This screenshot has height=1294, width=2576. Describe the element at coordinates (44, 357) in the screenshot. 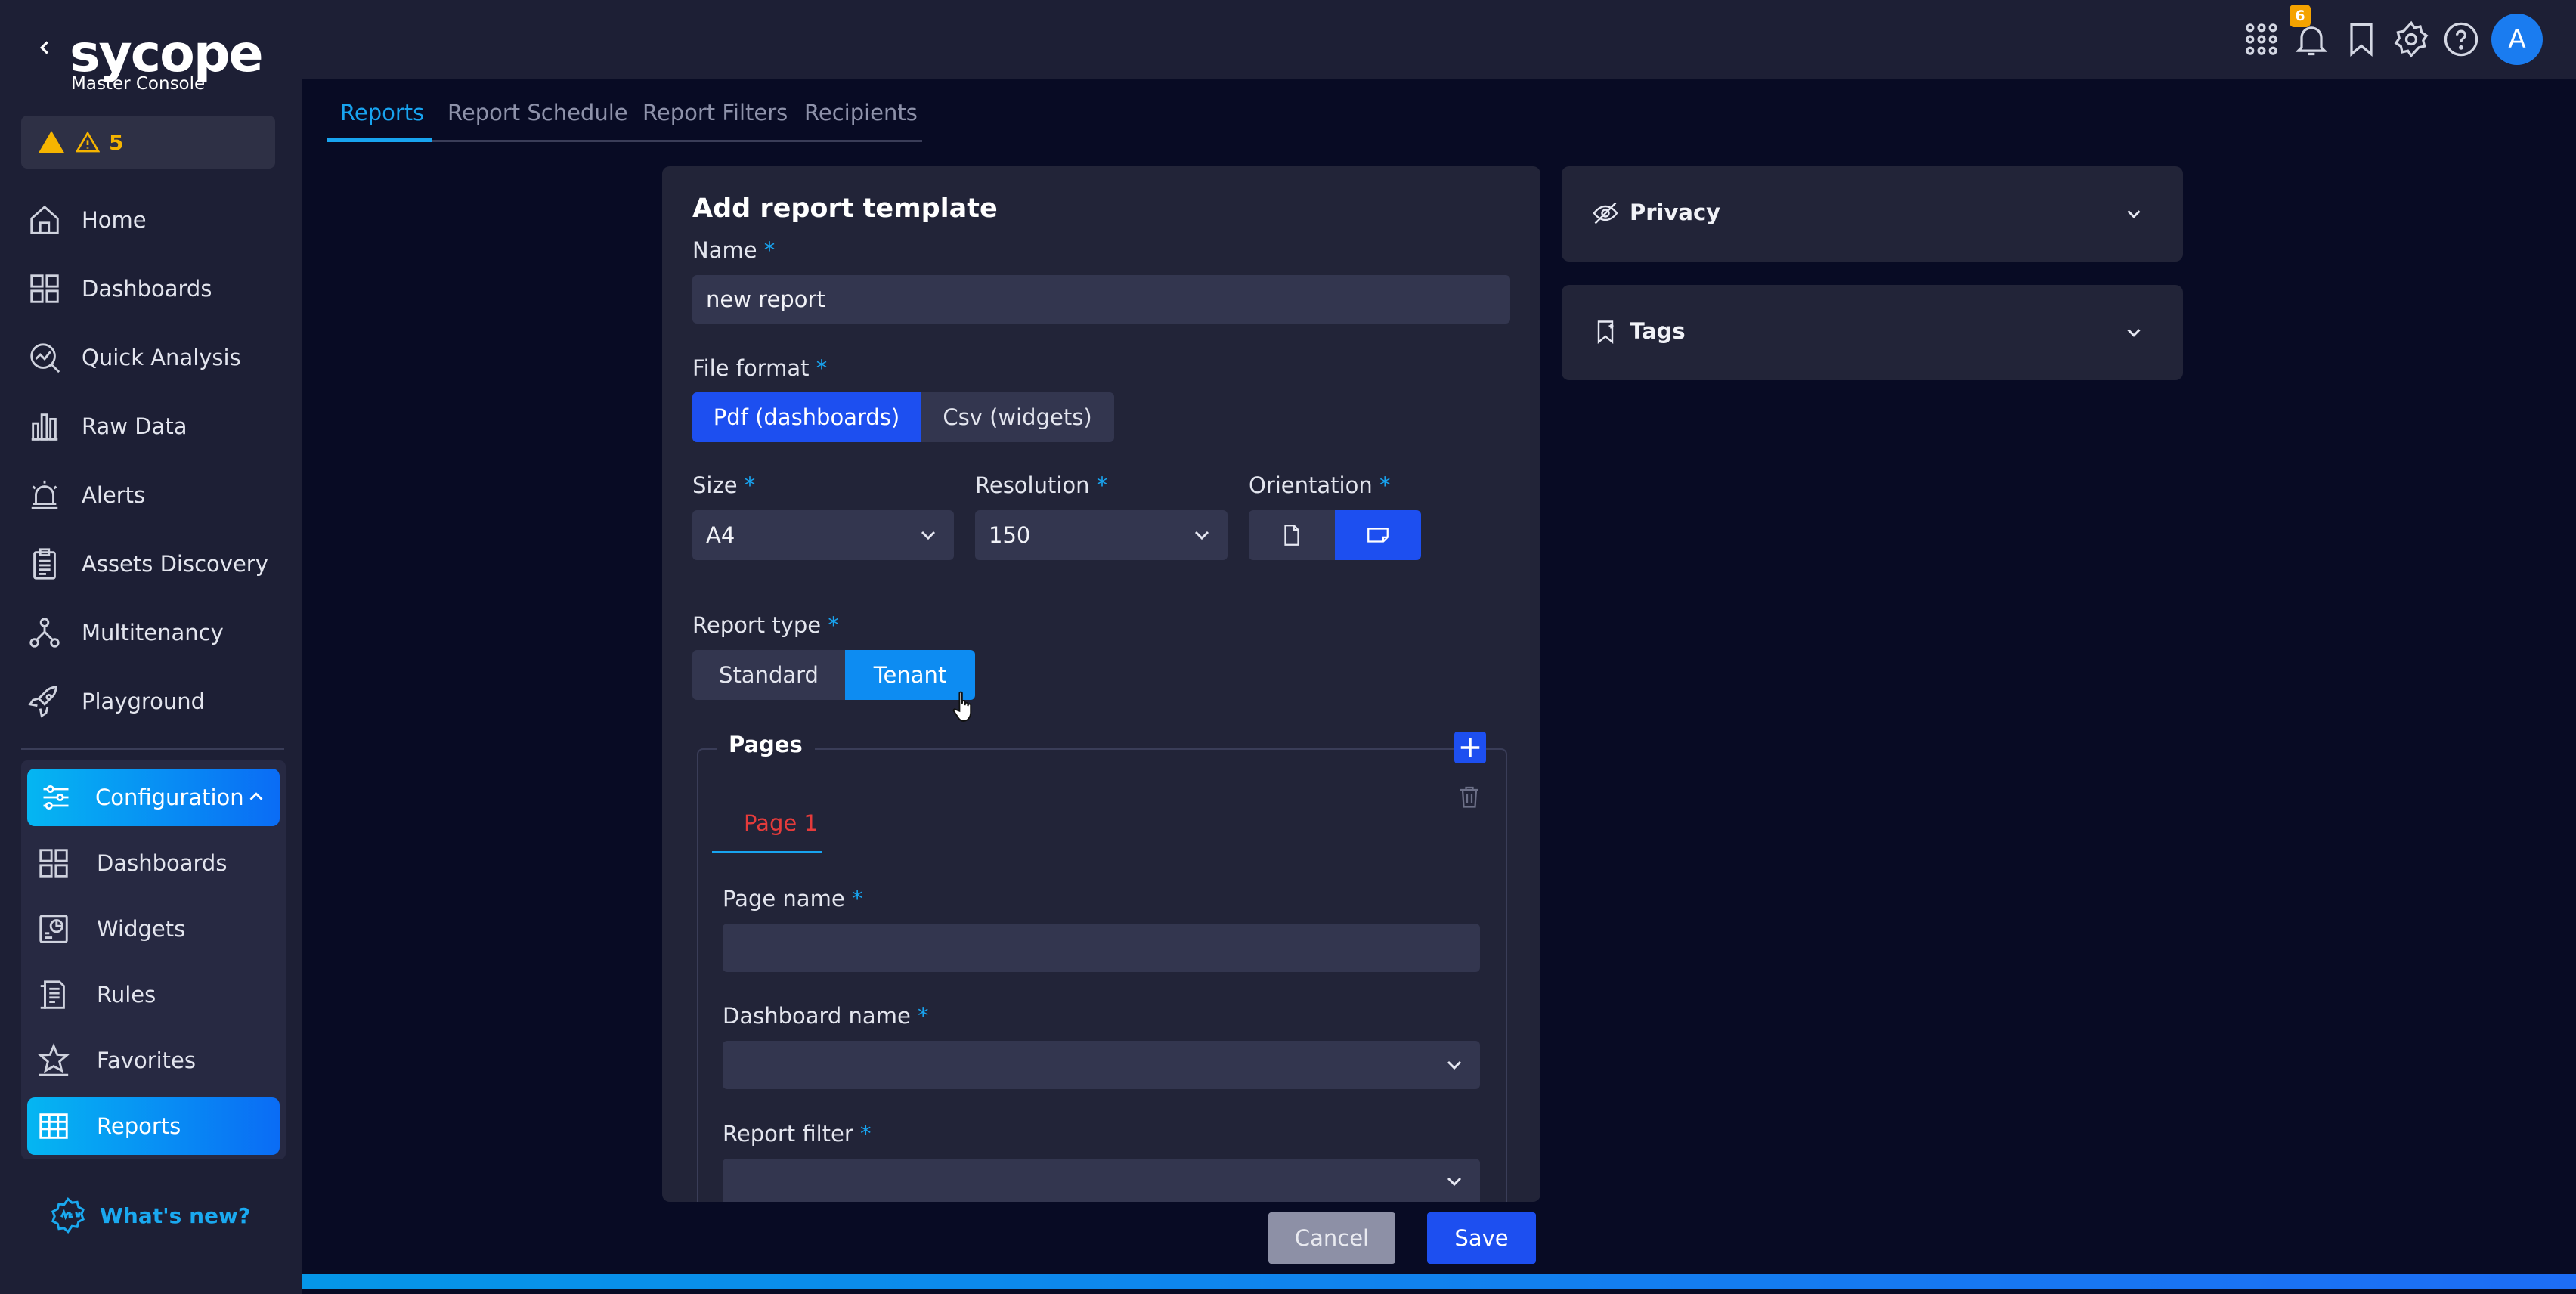

I see `quick-analysis-icon` at that location.